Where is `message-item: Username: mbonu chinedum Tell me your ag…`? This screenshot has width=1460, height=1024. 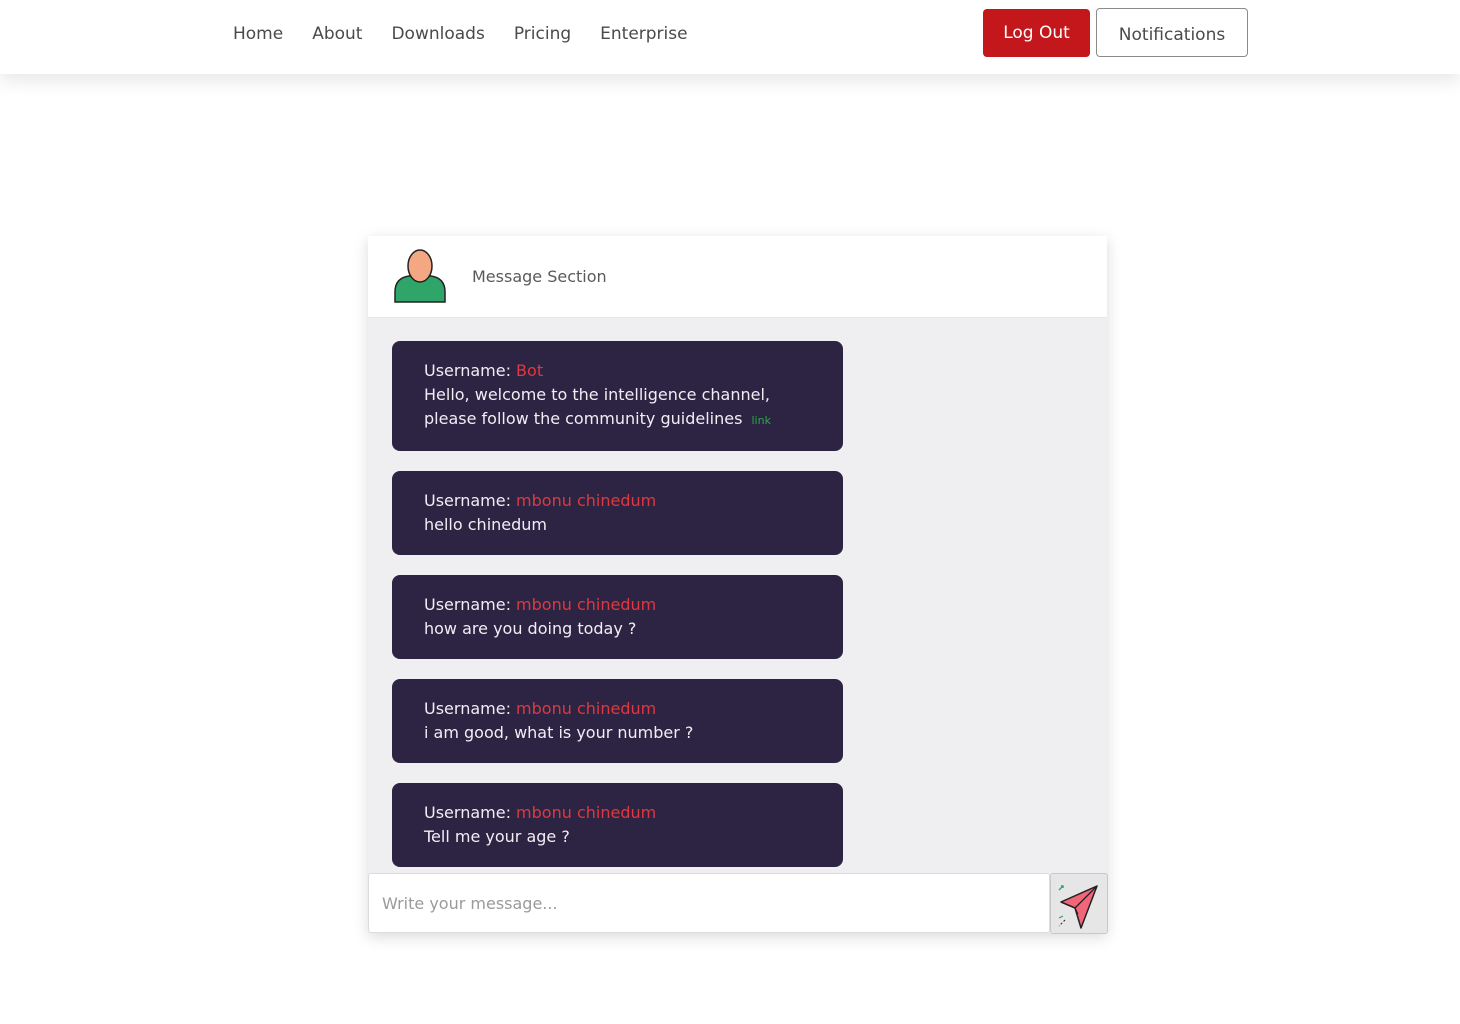
message-item: Username: mbonu chinedum Tell me your ag… is located at coordinates (617, 825).